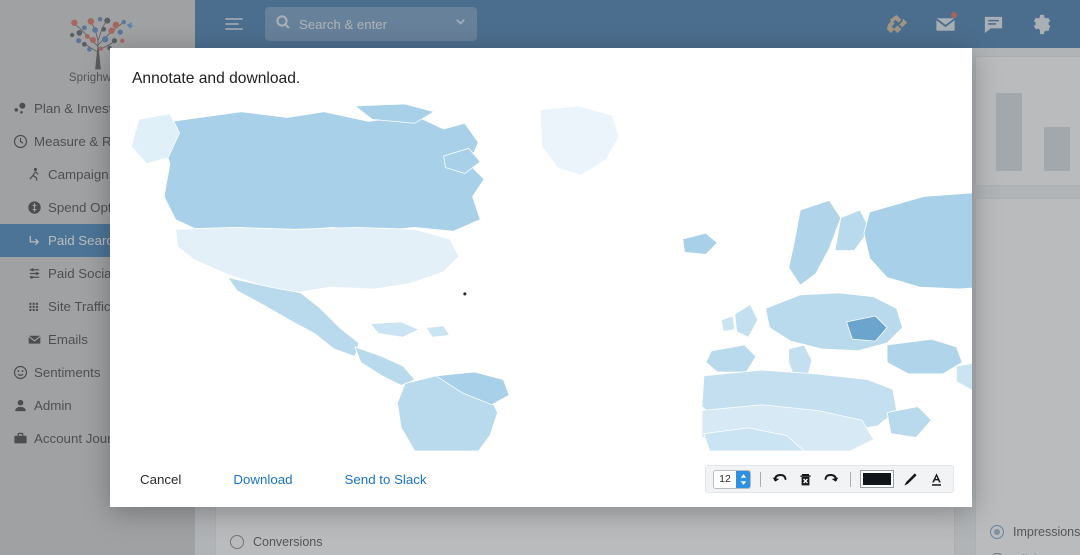 The width and height of the screenshot is (1080, 555). What do you see at coordinates (160, 479) in the screenshot?
I see `cancel-button: Cancel` at bounding box center [160, 479].